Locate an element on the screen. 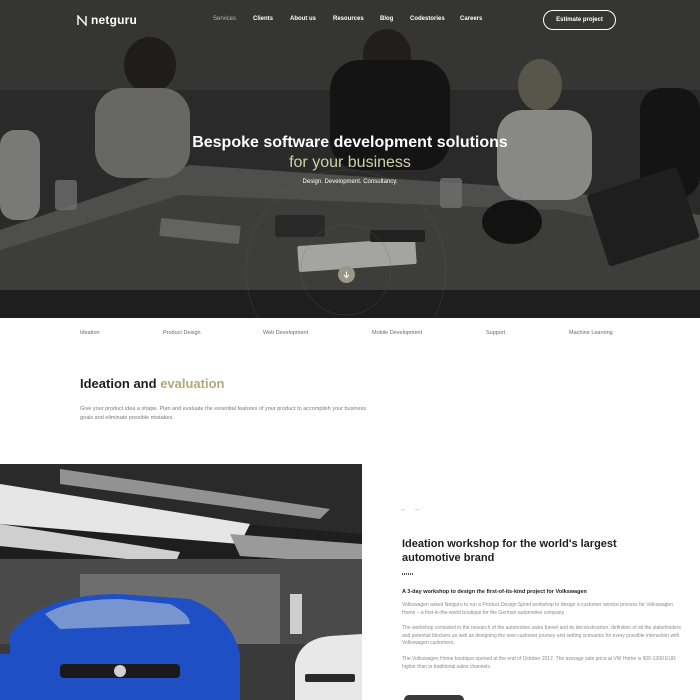 The width and height of the screenshot is (700, 700). case-pager-arrows: ← → is located at coordinates (411, 509).